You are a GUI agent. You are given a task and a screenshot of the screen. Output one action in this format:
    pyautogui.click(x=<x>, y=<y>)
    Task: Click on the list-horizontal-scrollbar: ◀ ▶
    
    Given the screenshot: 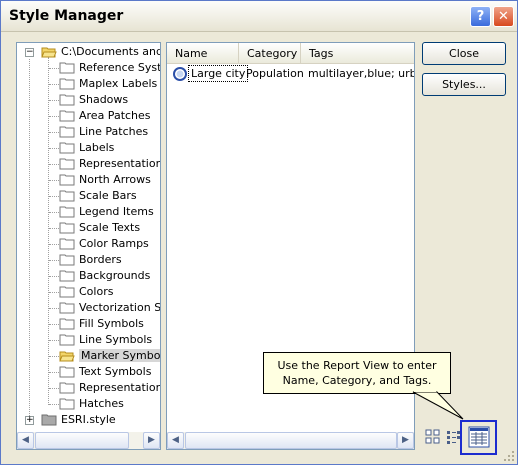 What is the action you would take?
    pyautogui.click(x=290, y=440)
    